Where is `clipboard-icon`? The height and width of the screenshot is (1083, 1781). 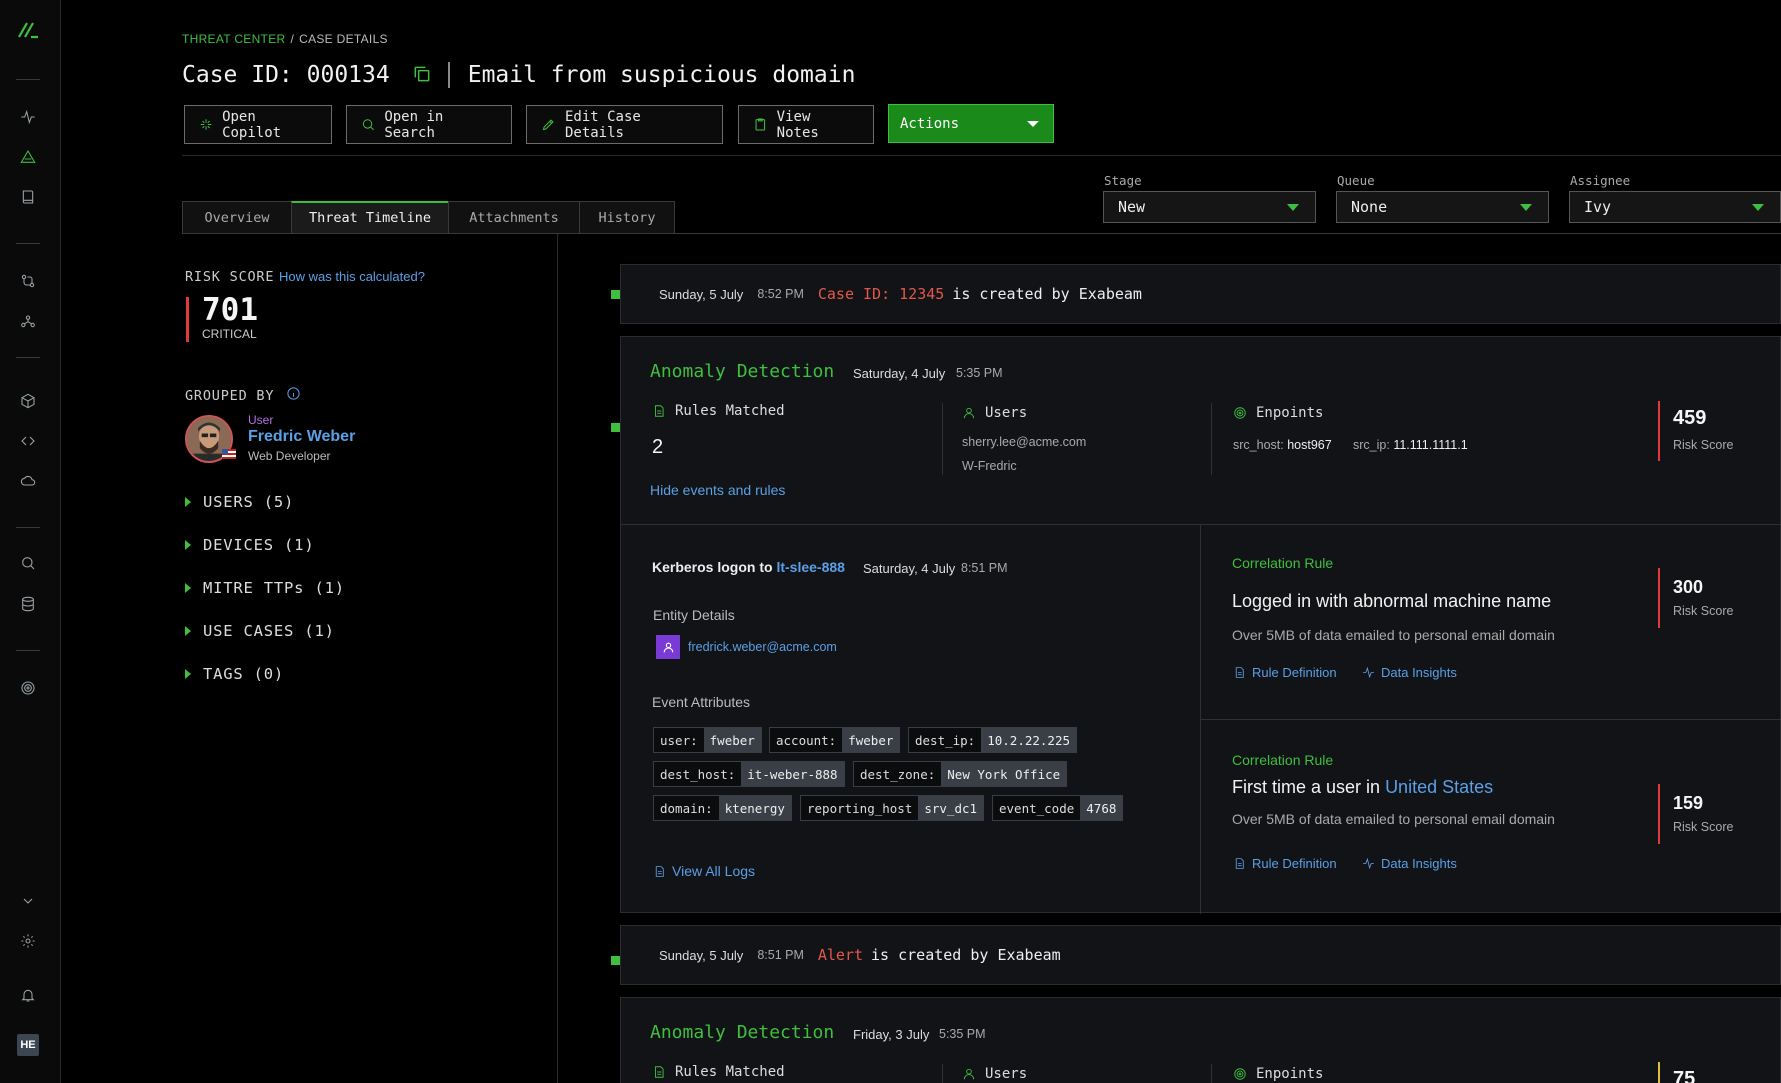 clipboard-icon is located at coordinates (760, 124).